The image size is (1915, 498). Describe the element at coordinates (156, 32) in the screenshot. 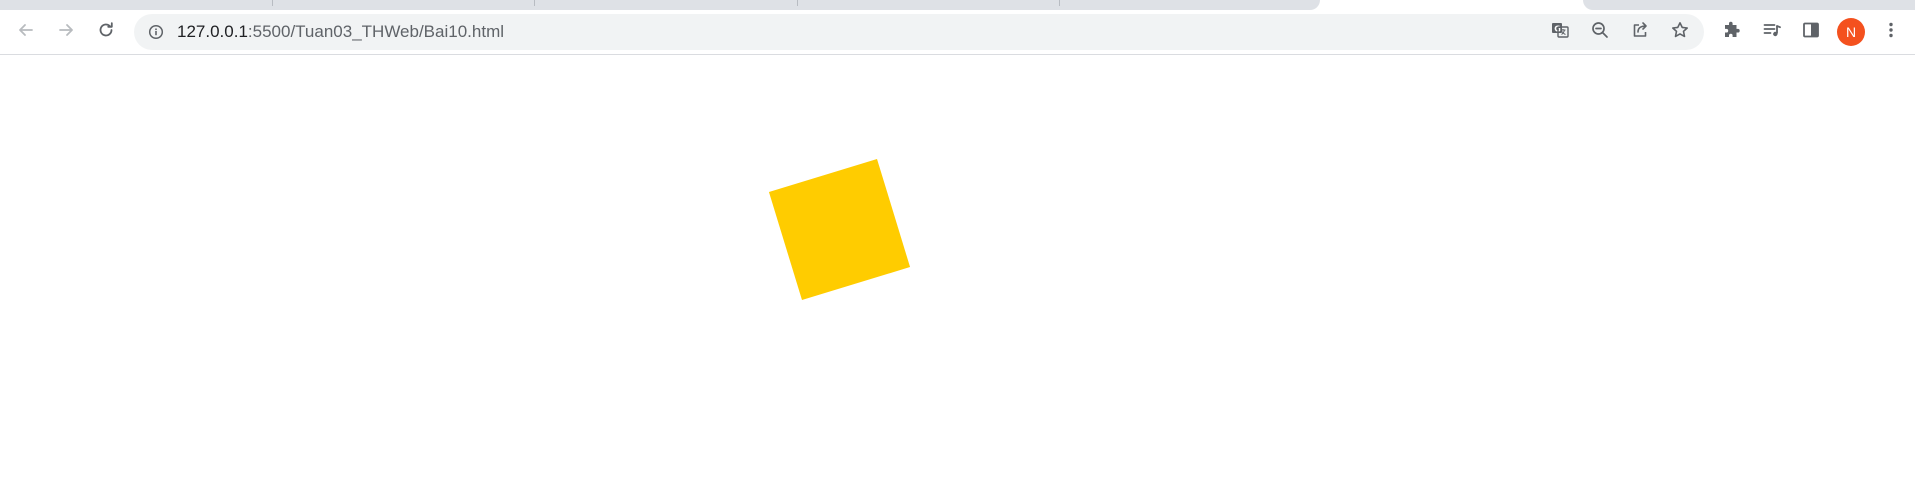

I see `info-icon` at that location.